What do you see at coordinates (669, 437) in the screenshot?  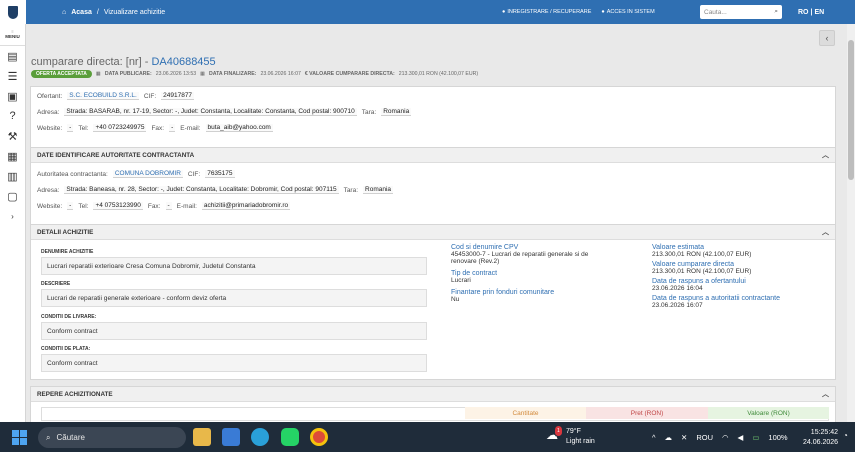 I see `cloud-icon: ☁` at bounding box center [669, 437].